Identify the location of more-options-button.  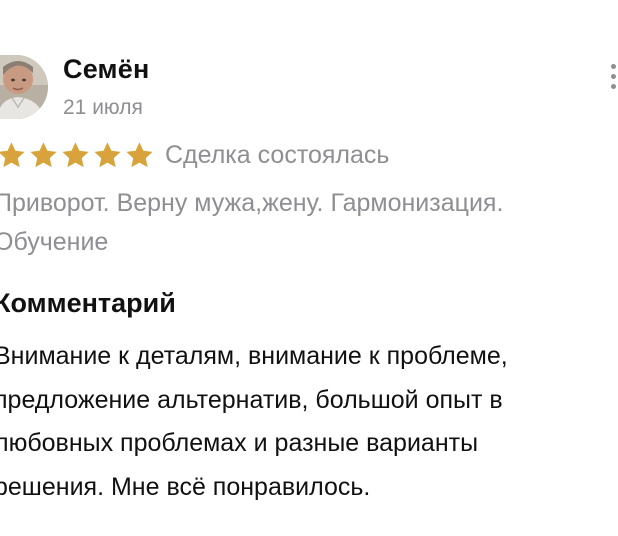
(611, 77).